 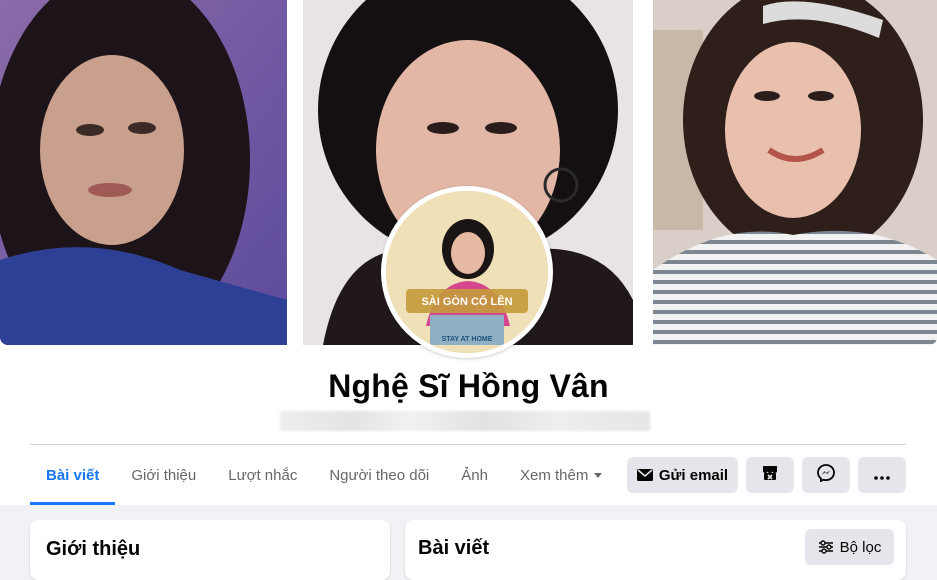 What do you see at coordinates (644, 475) in the screenshot?
I see `envelope-icon` at bounding box center [644, 475].